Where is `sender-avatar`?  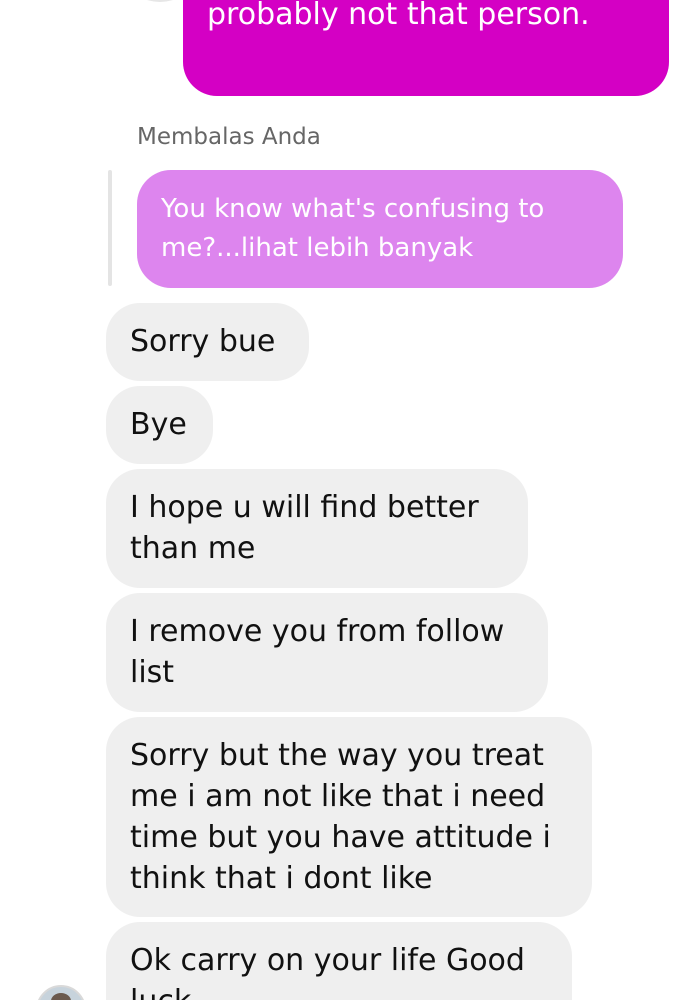 sender-avatar is located at coordinates (61, 992).